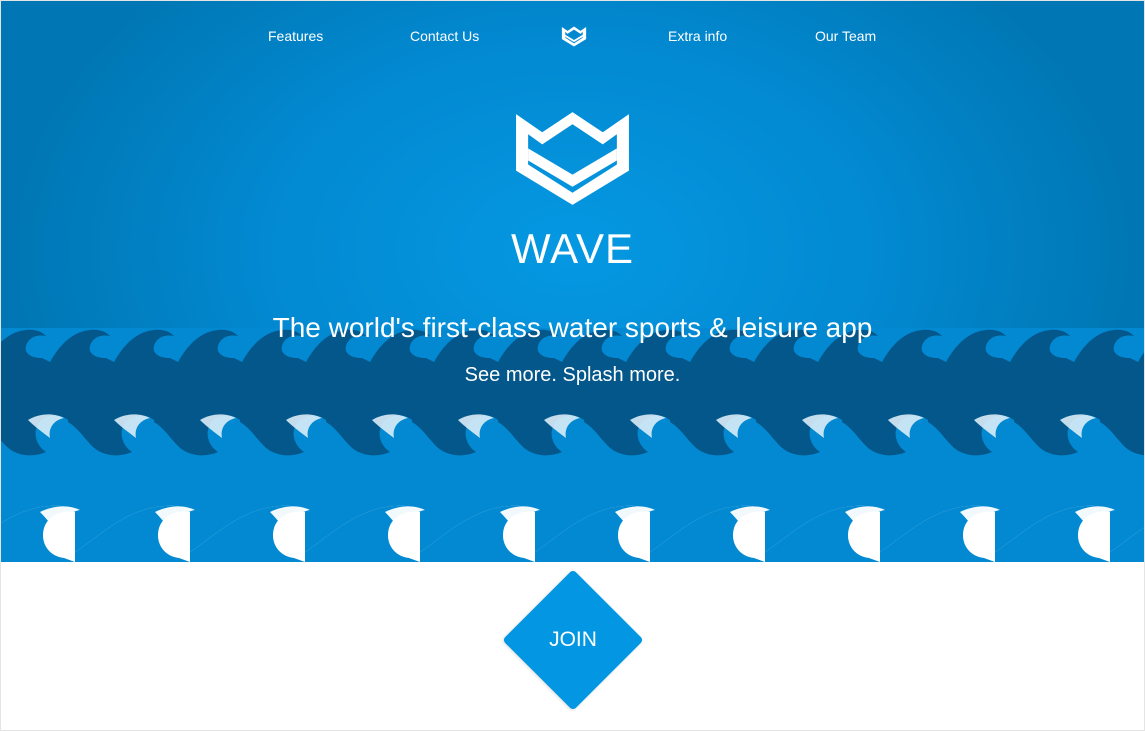 Image resolution: width=1145 pixels, height=731 pixels. I want to click on join-button, so click(573, 640).